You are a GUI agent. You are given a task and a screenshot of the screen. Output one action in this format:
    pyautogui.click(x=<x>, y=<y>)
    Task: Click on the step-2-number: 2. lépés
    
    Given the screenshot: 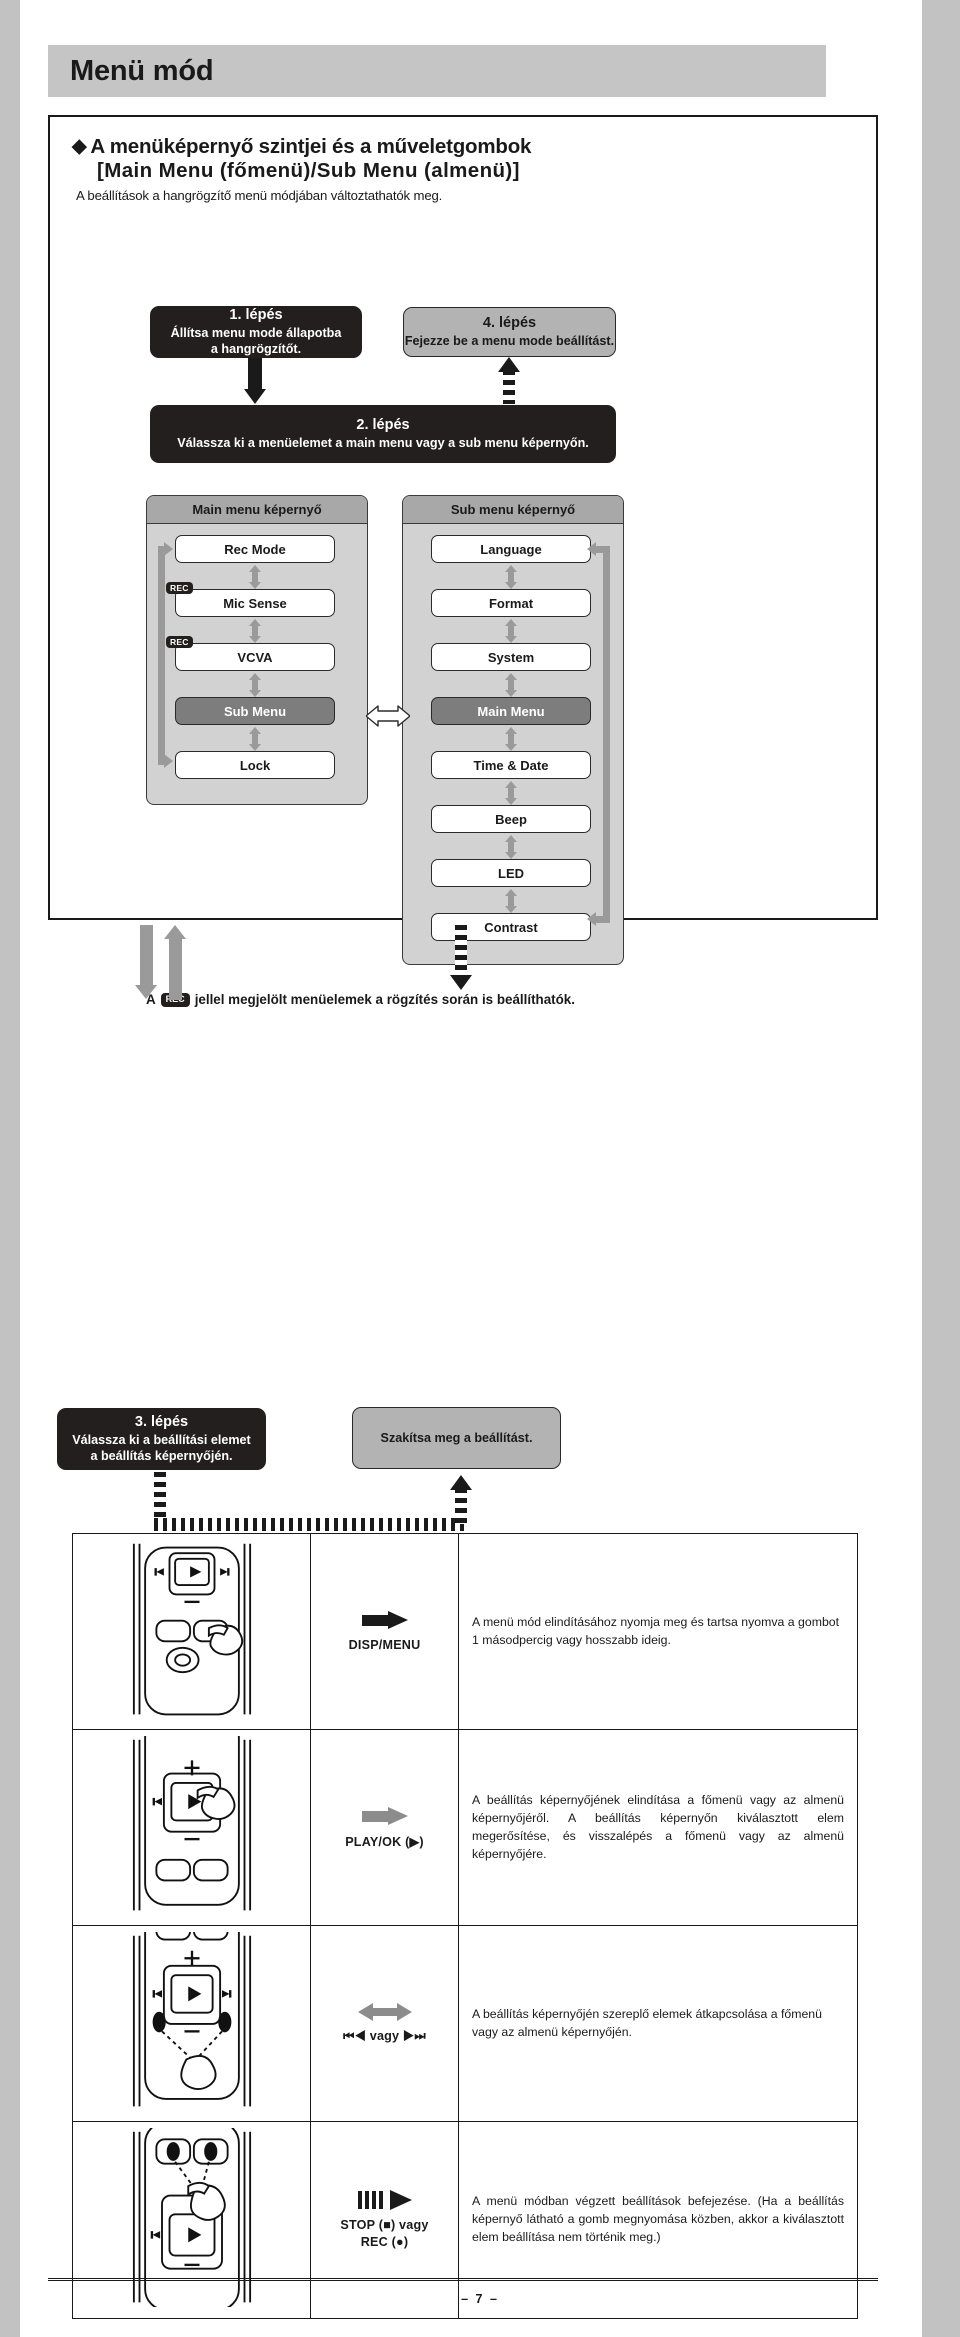 What is the action you would take?
    pyautogui.click(x=383, y=424)
    